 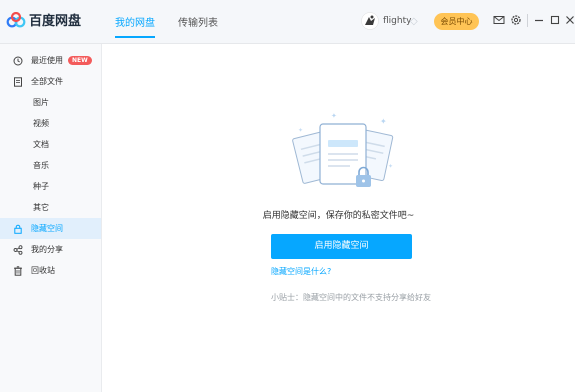 I want to click on hidden-space-tip: 启用隐藏空间，保存你的私密文件吧~, so click(x=338, y=216).